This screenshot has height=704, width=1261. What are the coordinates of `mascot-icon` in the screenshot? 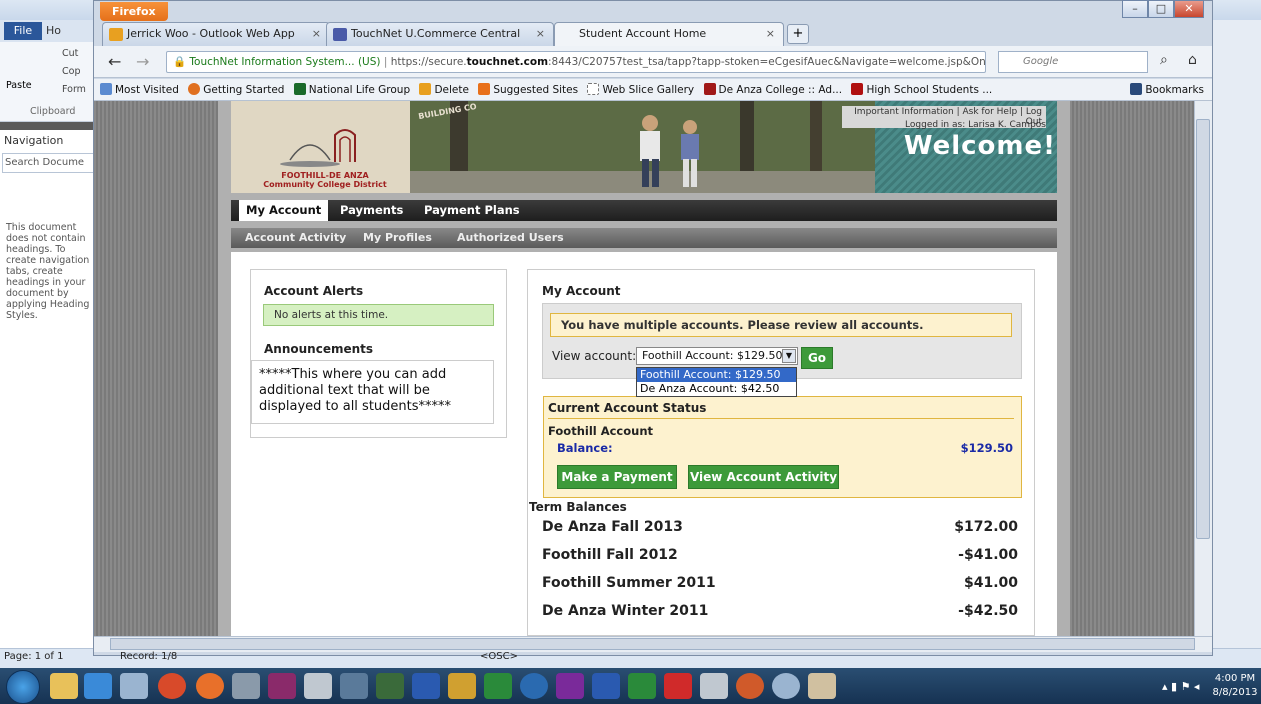 It's located at (857, 89).